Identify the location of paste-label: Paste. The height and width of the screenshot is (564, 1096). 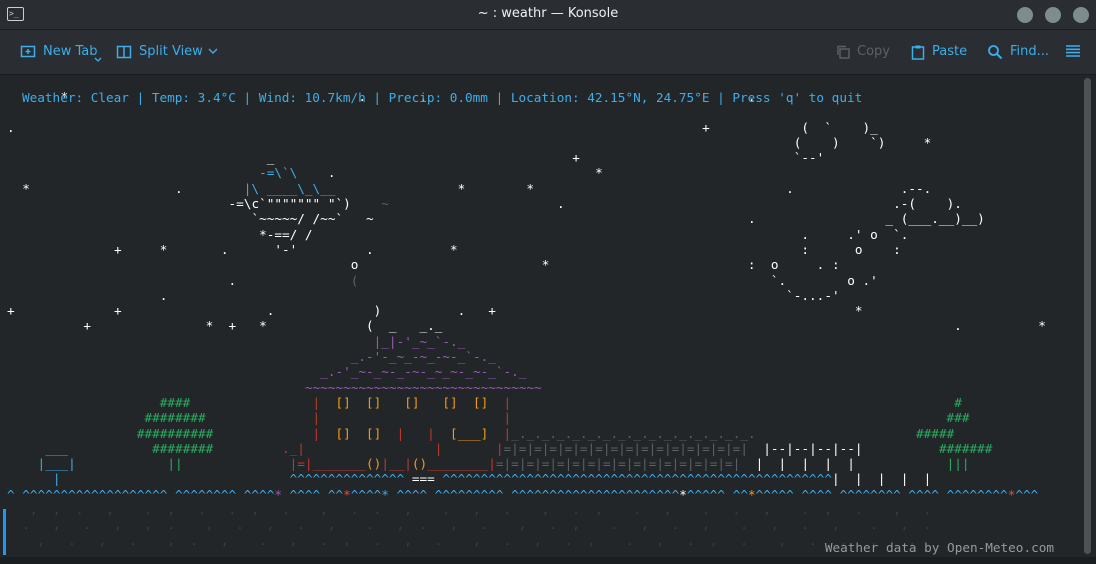
(950, 51).